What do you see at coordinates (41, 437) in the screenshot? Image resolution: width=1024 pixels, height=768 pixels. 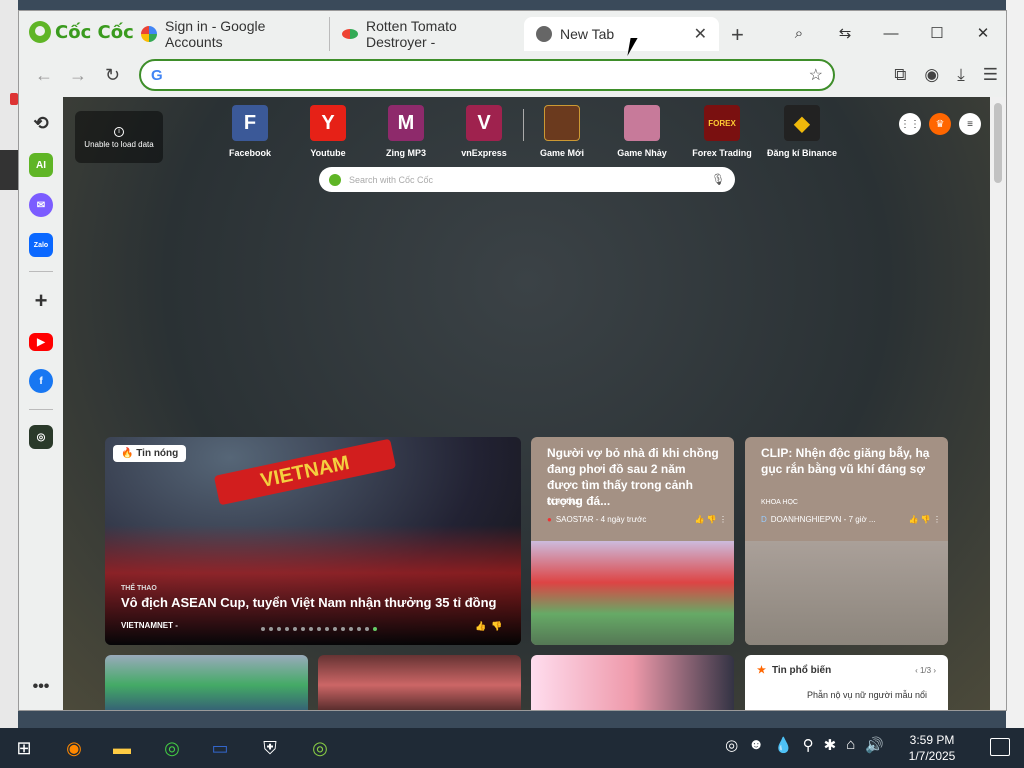 I see `coccoc-2024-icon: ◎` at bounding box center [41, 437].